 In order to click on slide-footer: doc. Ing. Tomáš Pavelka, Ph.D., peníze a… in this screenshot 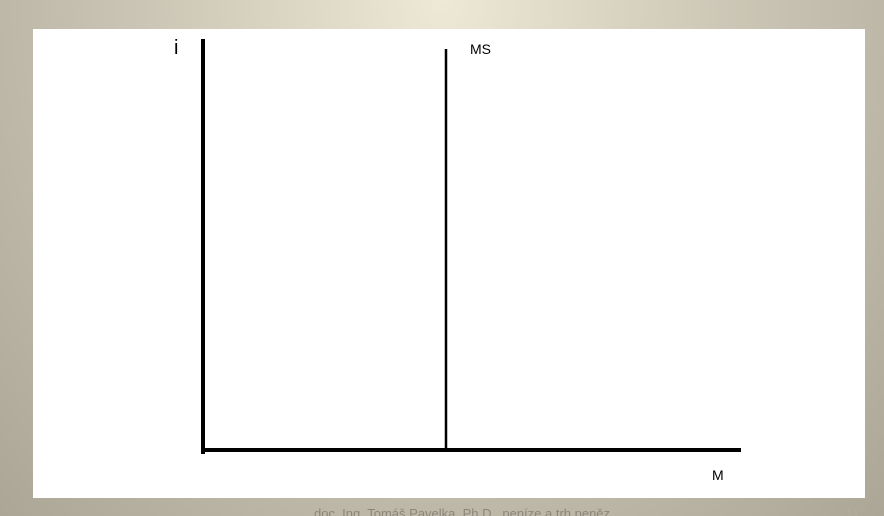, I will do `click(462, 511)`.